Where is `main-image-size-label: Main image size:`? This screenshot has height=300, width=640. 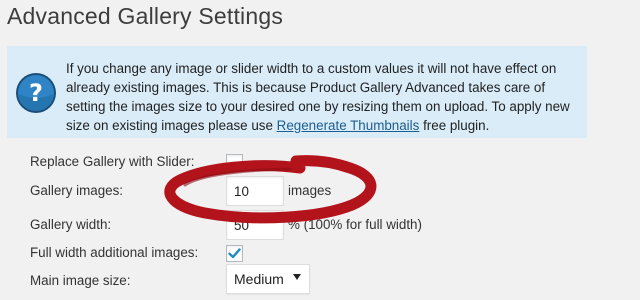
main-image-size-label: Main image size: is located at coordinates (80, 280).